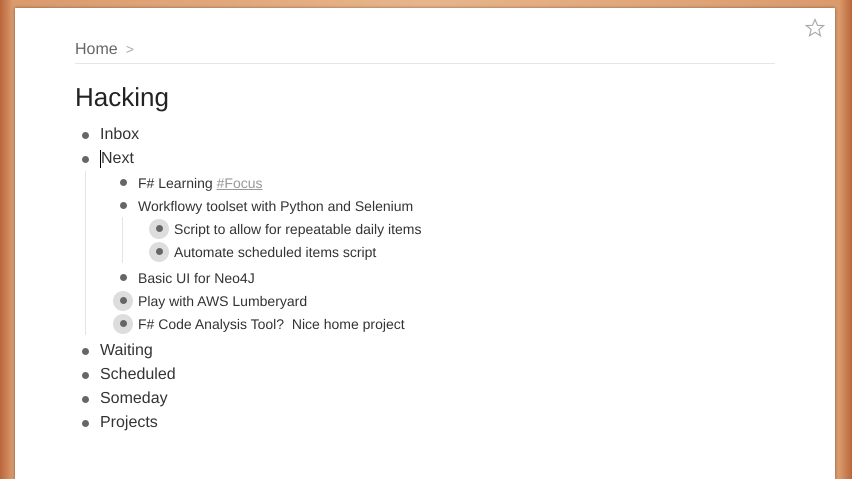  What do you see at coordinates (815, 28) in the screenshot?
I see `star-icon` at bounding box center [815, 28].